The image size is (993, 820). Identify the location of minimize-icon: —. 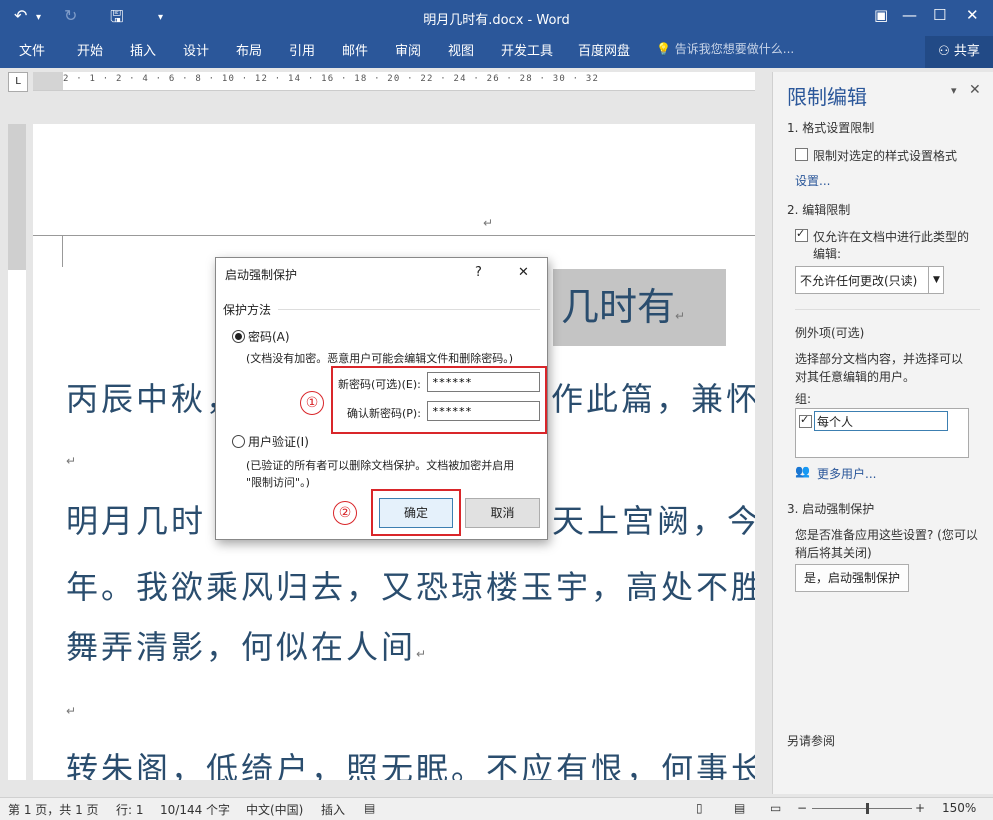
(909, 15).